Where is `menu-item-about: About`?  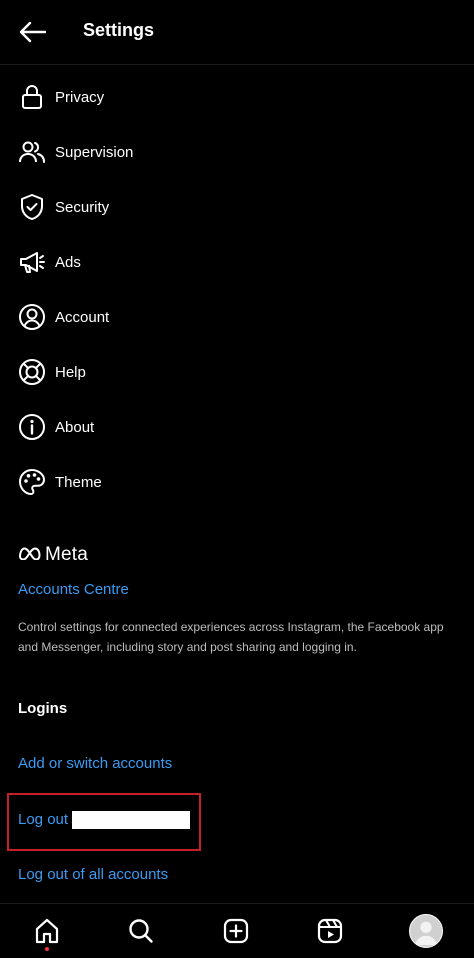 menu-item-about: About is located at coordinates (237, 427).